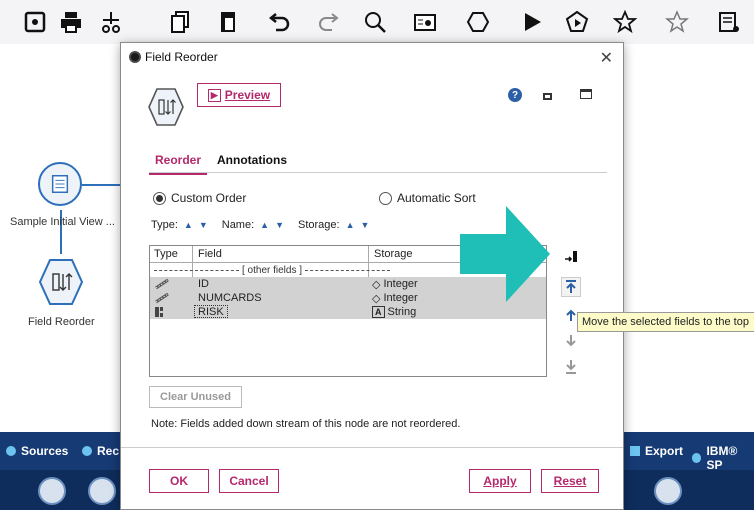 The image size is (754, 510). What do you see at coordinates (402, 312) in the screenshot?
I see `storage-value: String` at bounding box center [402, 312].